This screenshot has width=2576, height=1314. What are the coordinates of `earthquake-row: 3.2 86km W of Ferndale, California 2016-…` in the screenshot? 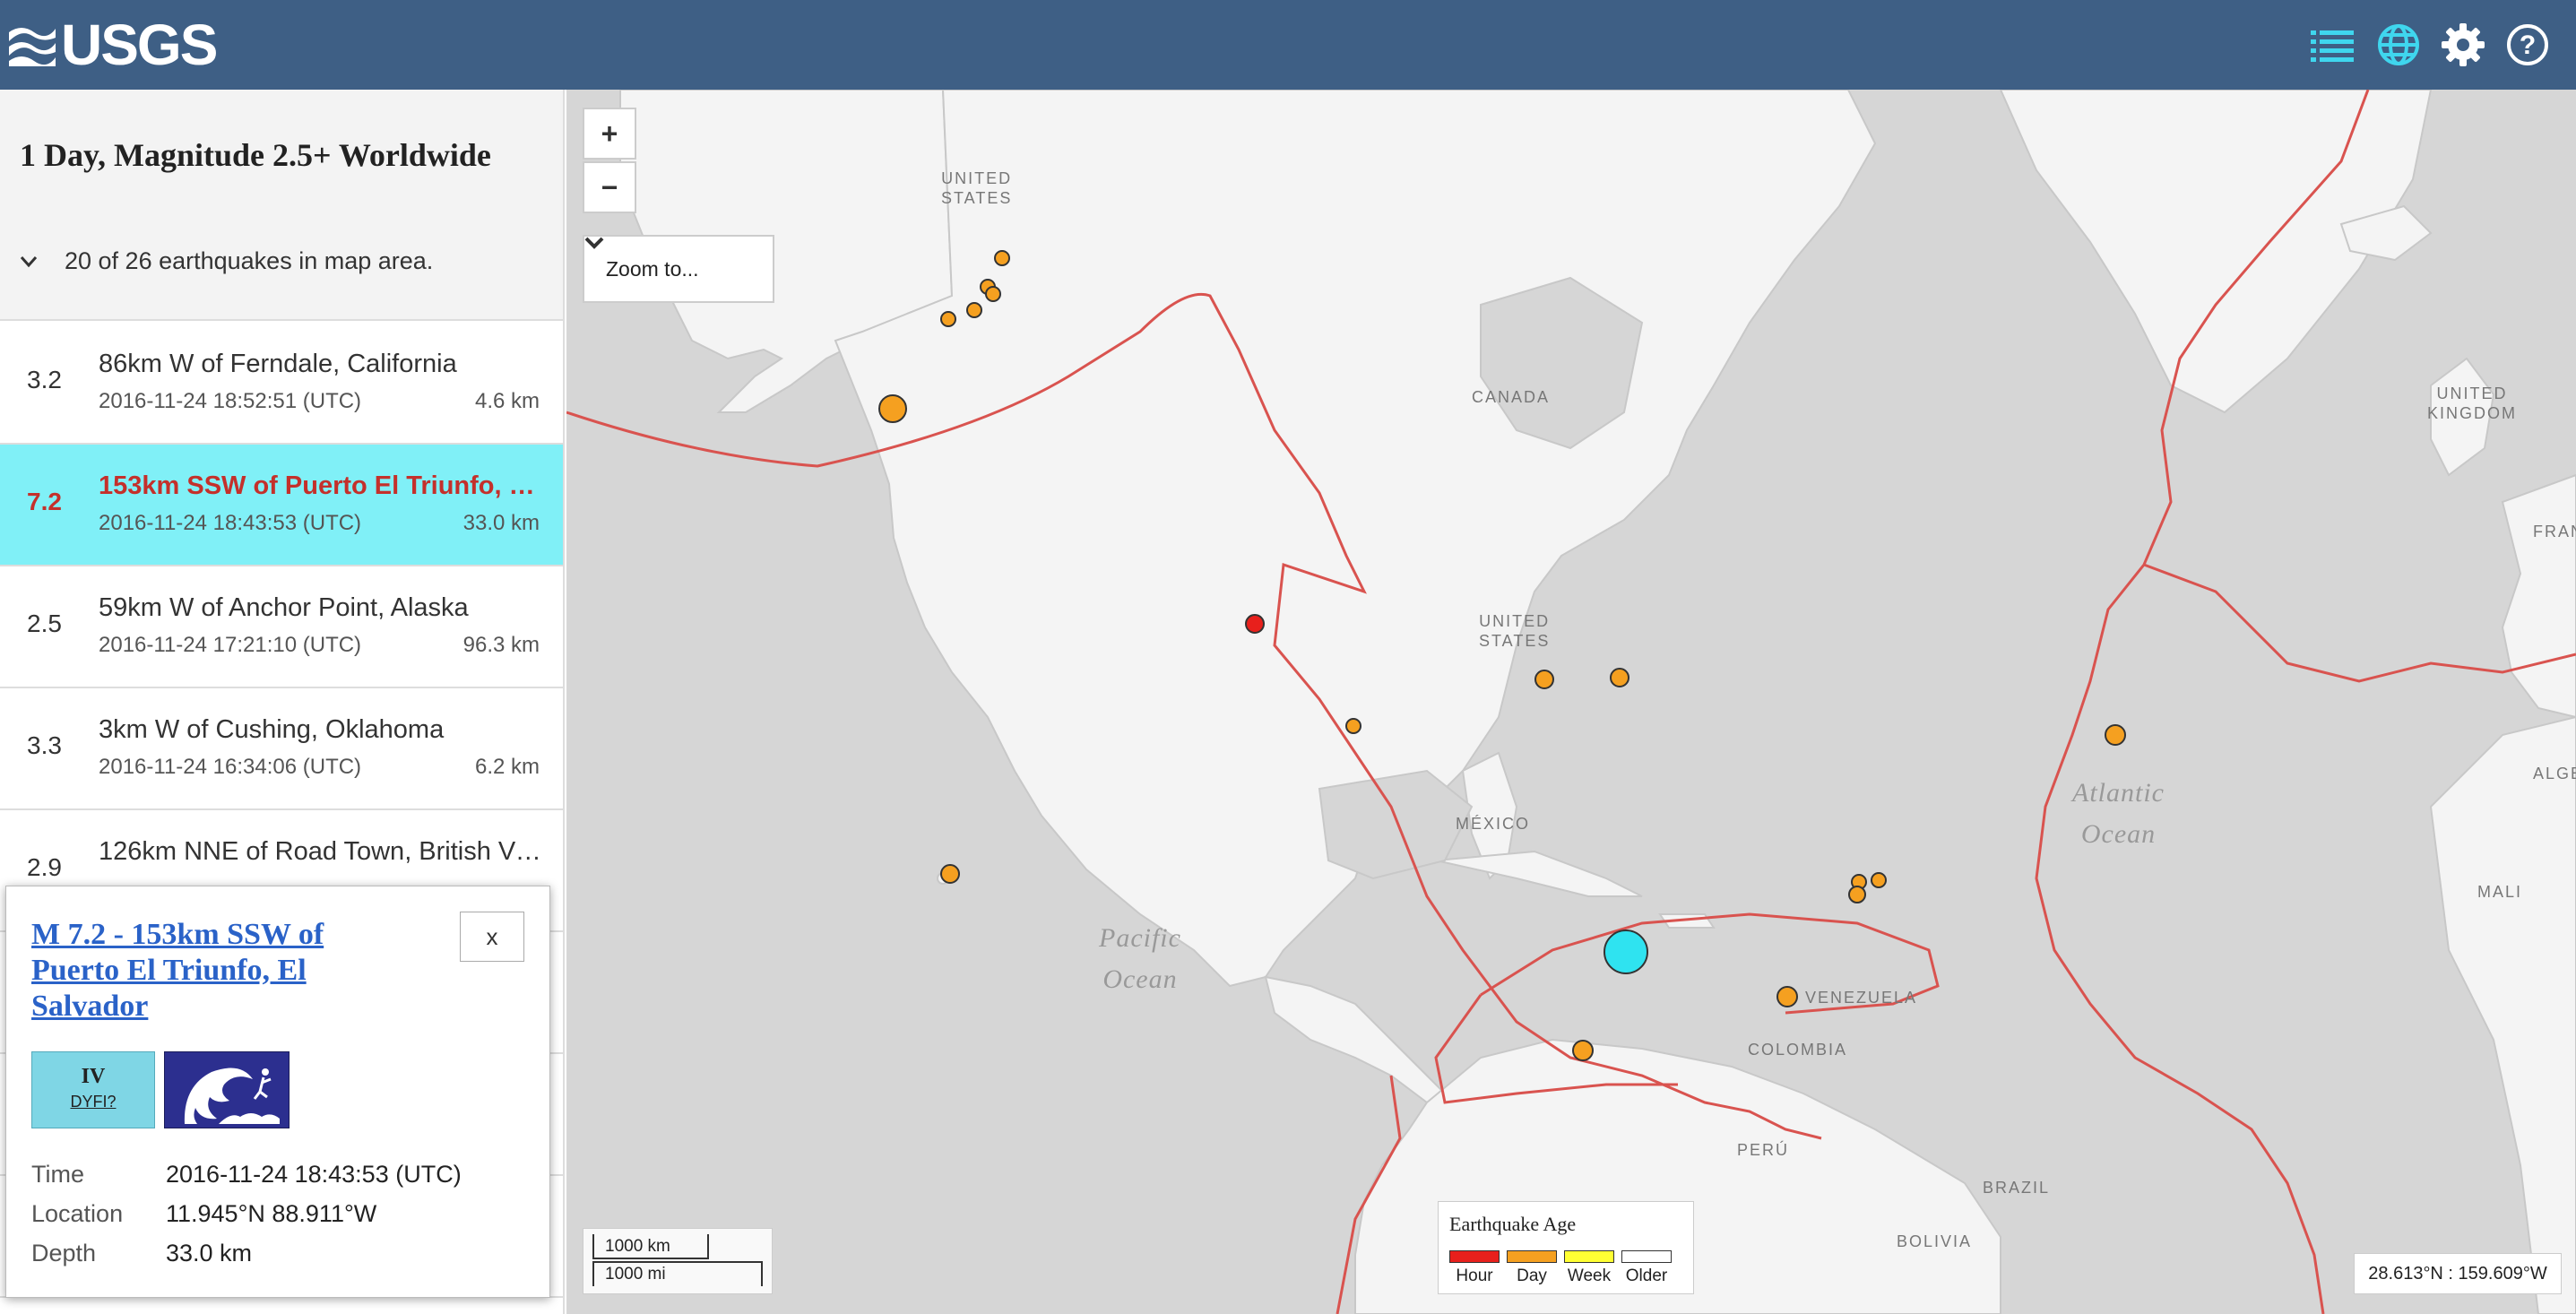 It's located at (281, 384).